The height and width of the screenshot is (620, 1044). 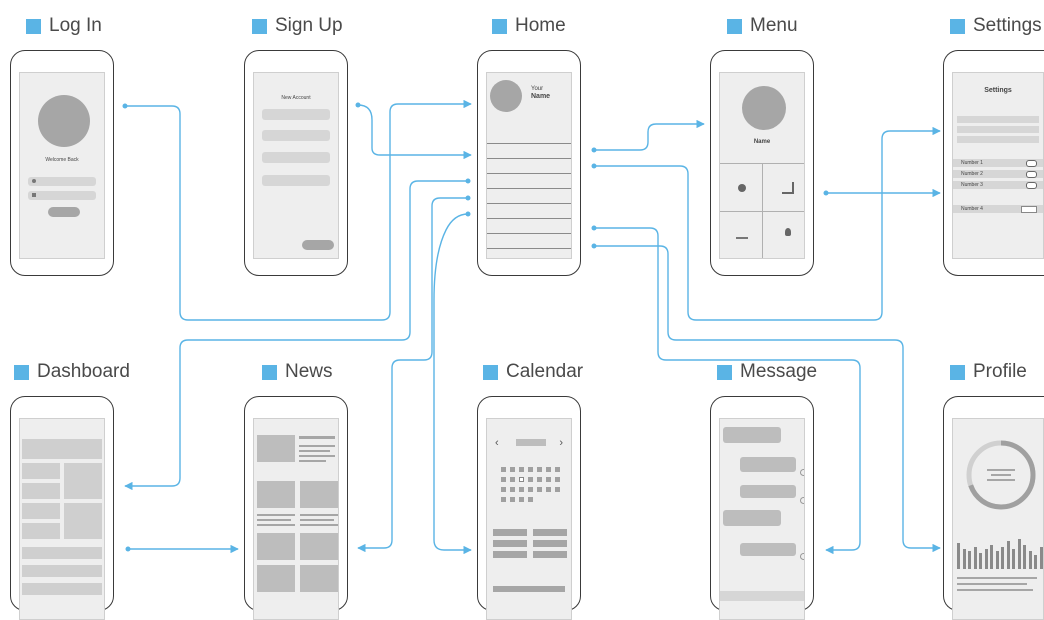 What do you see at coordinates (998, 185) in the screenshot?
I see `settings-option-row: Number 3` at bounding box center [998, 185].